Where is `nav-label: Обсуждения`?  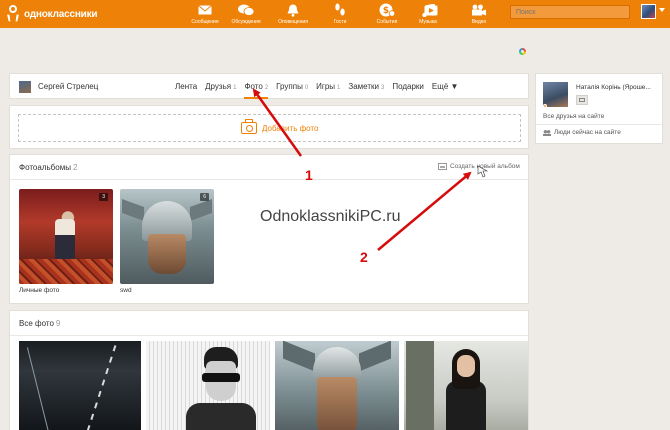 nav-label: Обсуждения is located at coordinates (246, 22).